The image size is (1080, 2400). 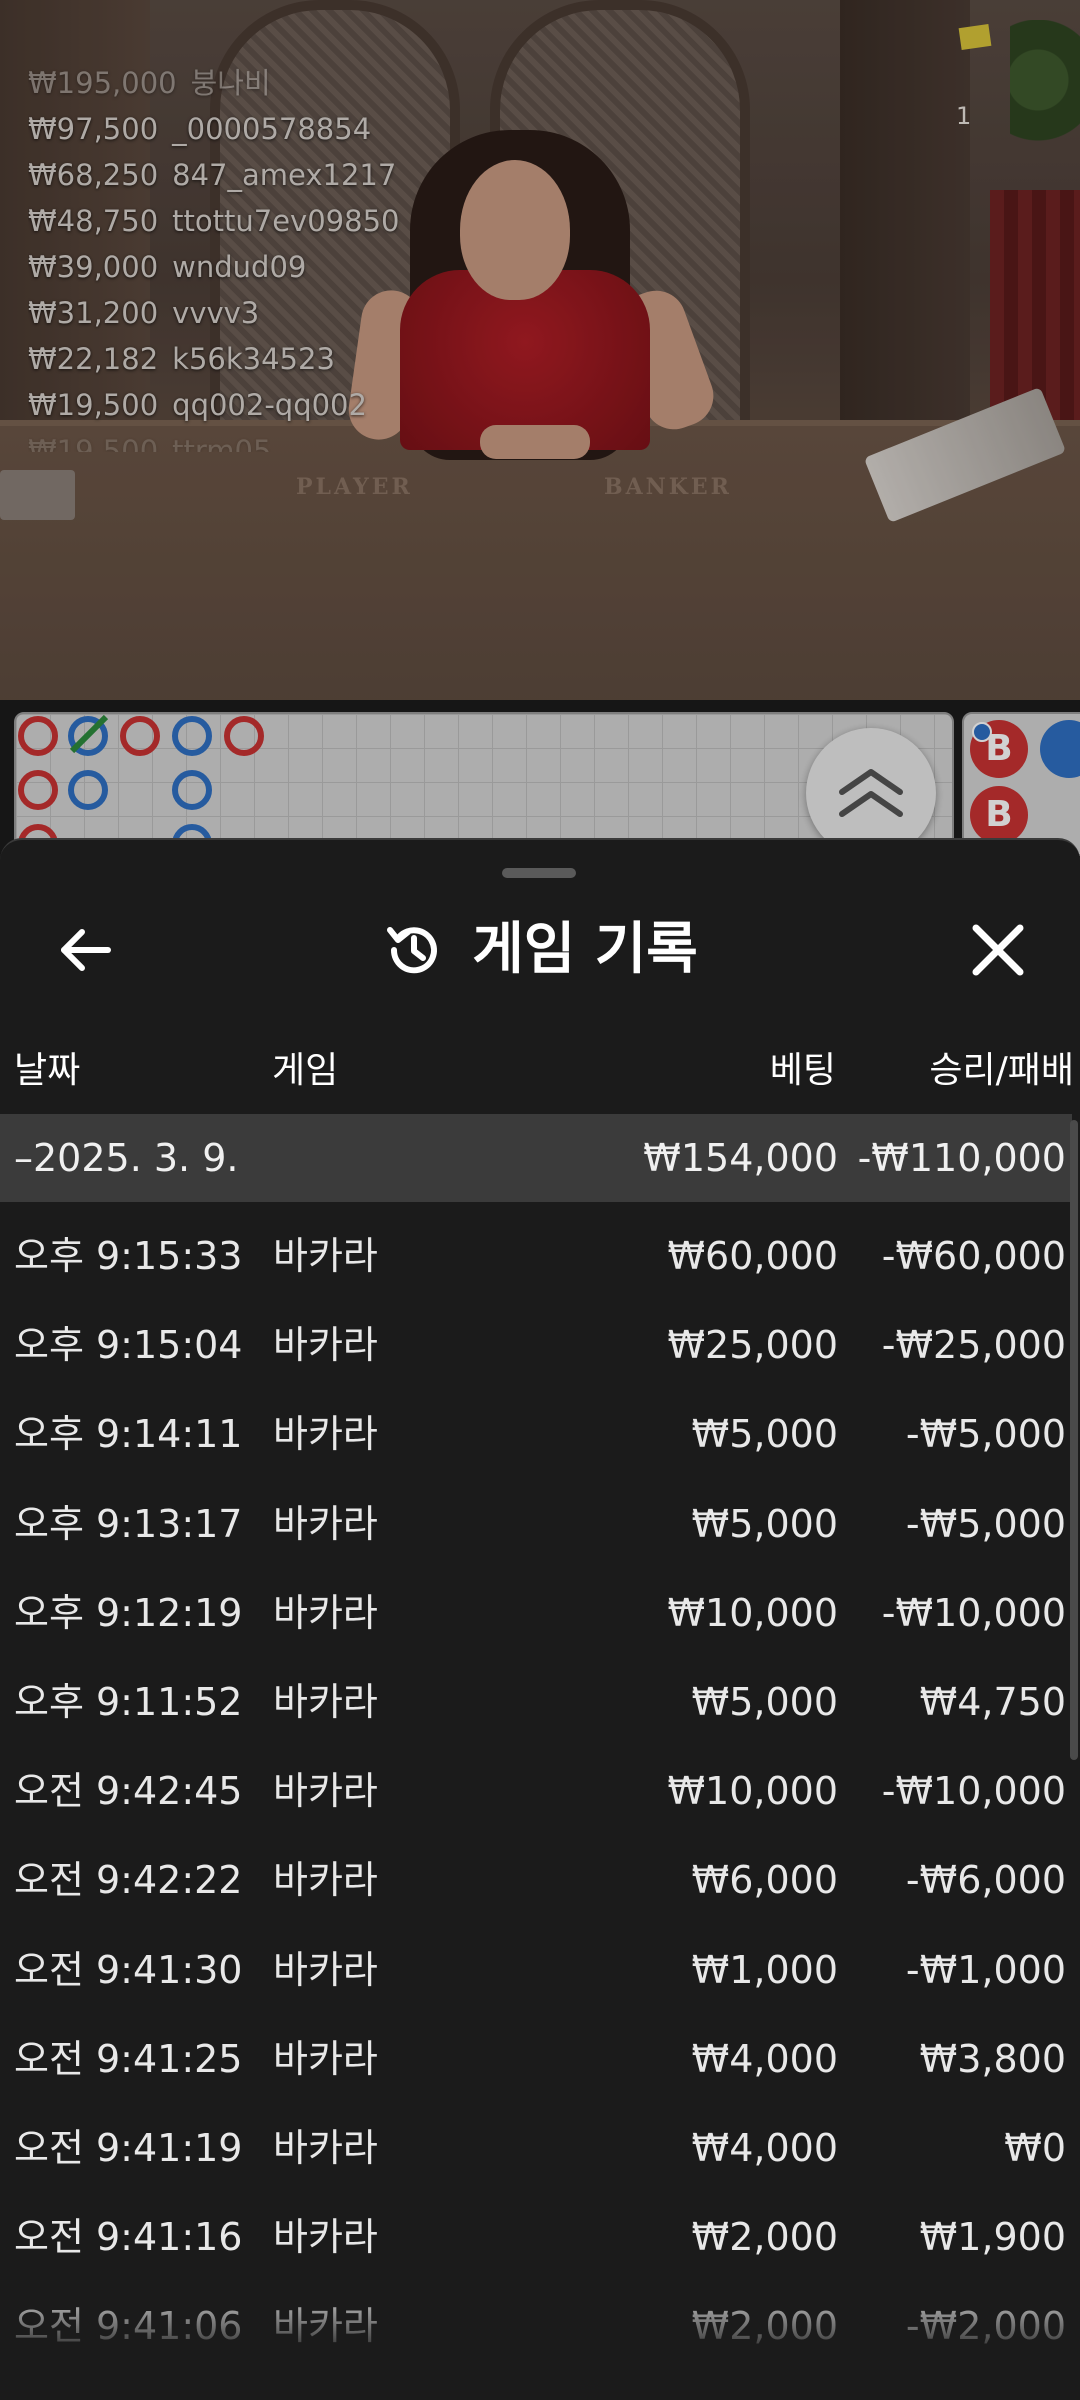 What do you see at coordinates (128, 1880) in the screenshot?
I see `row-time: 오전 9:42:22` at bounding box center [128, 1880].